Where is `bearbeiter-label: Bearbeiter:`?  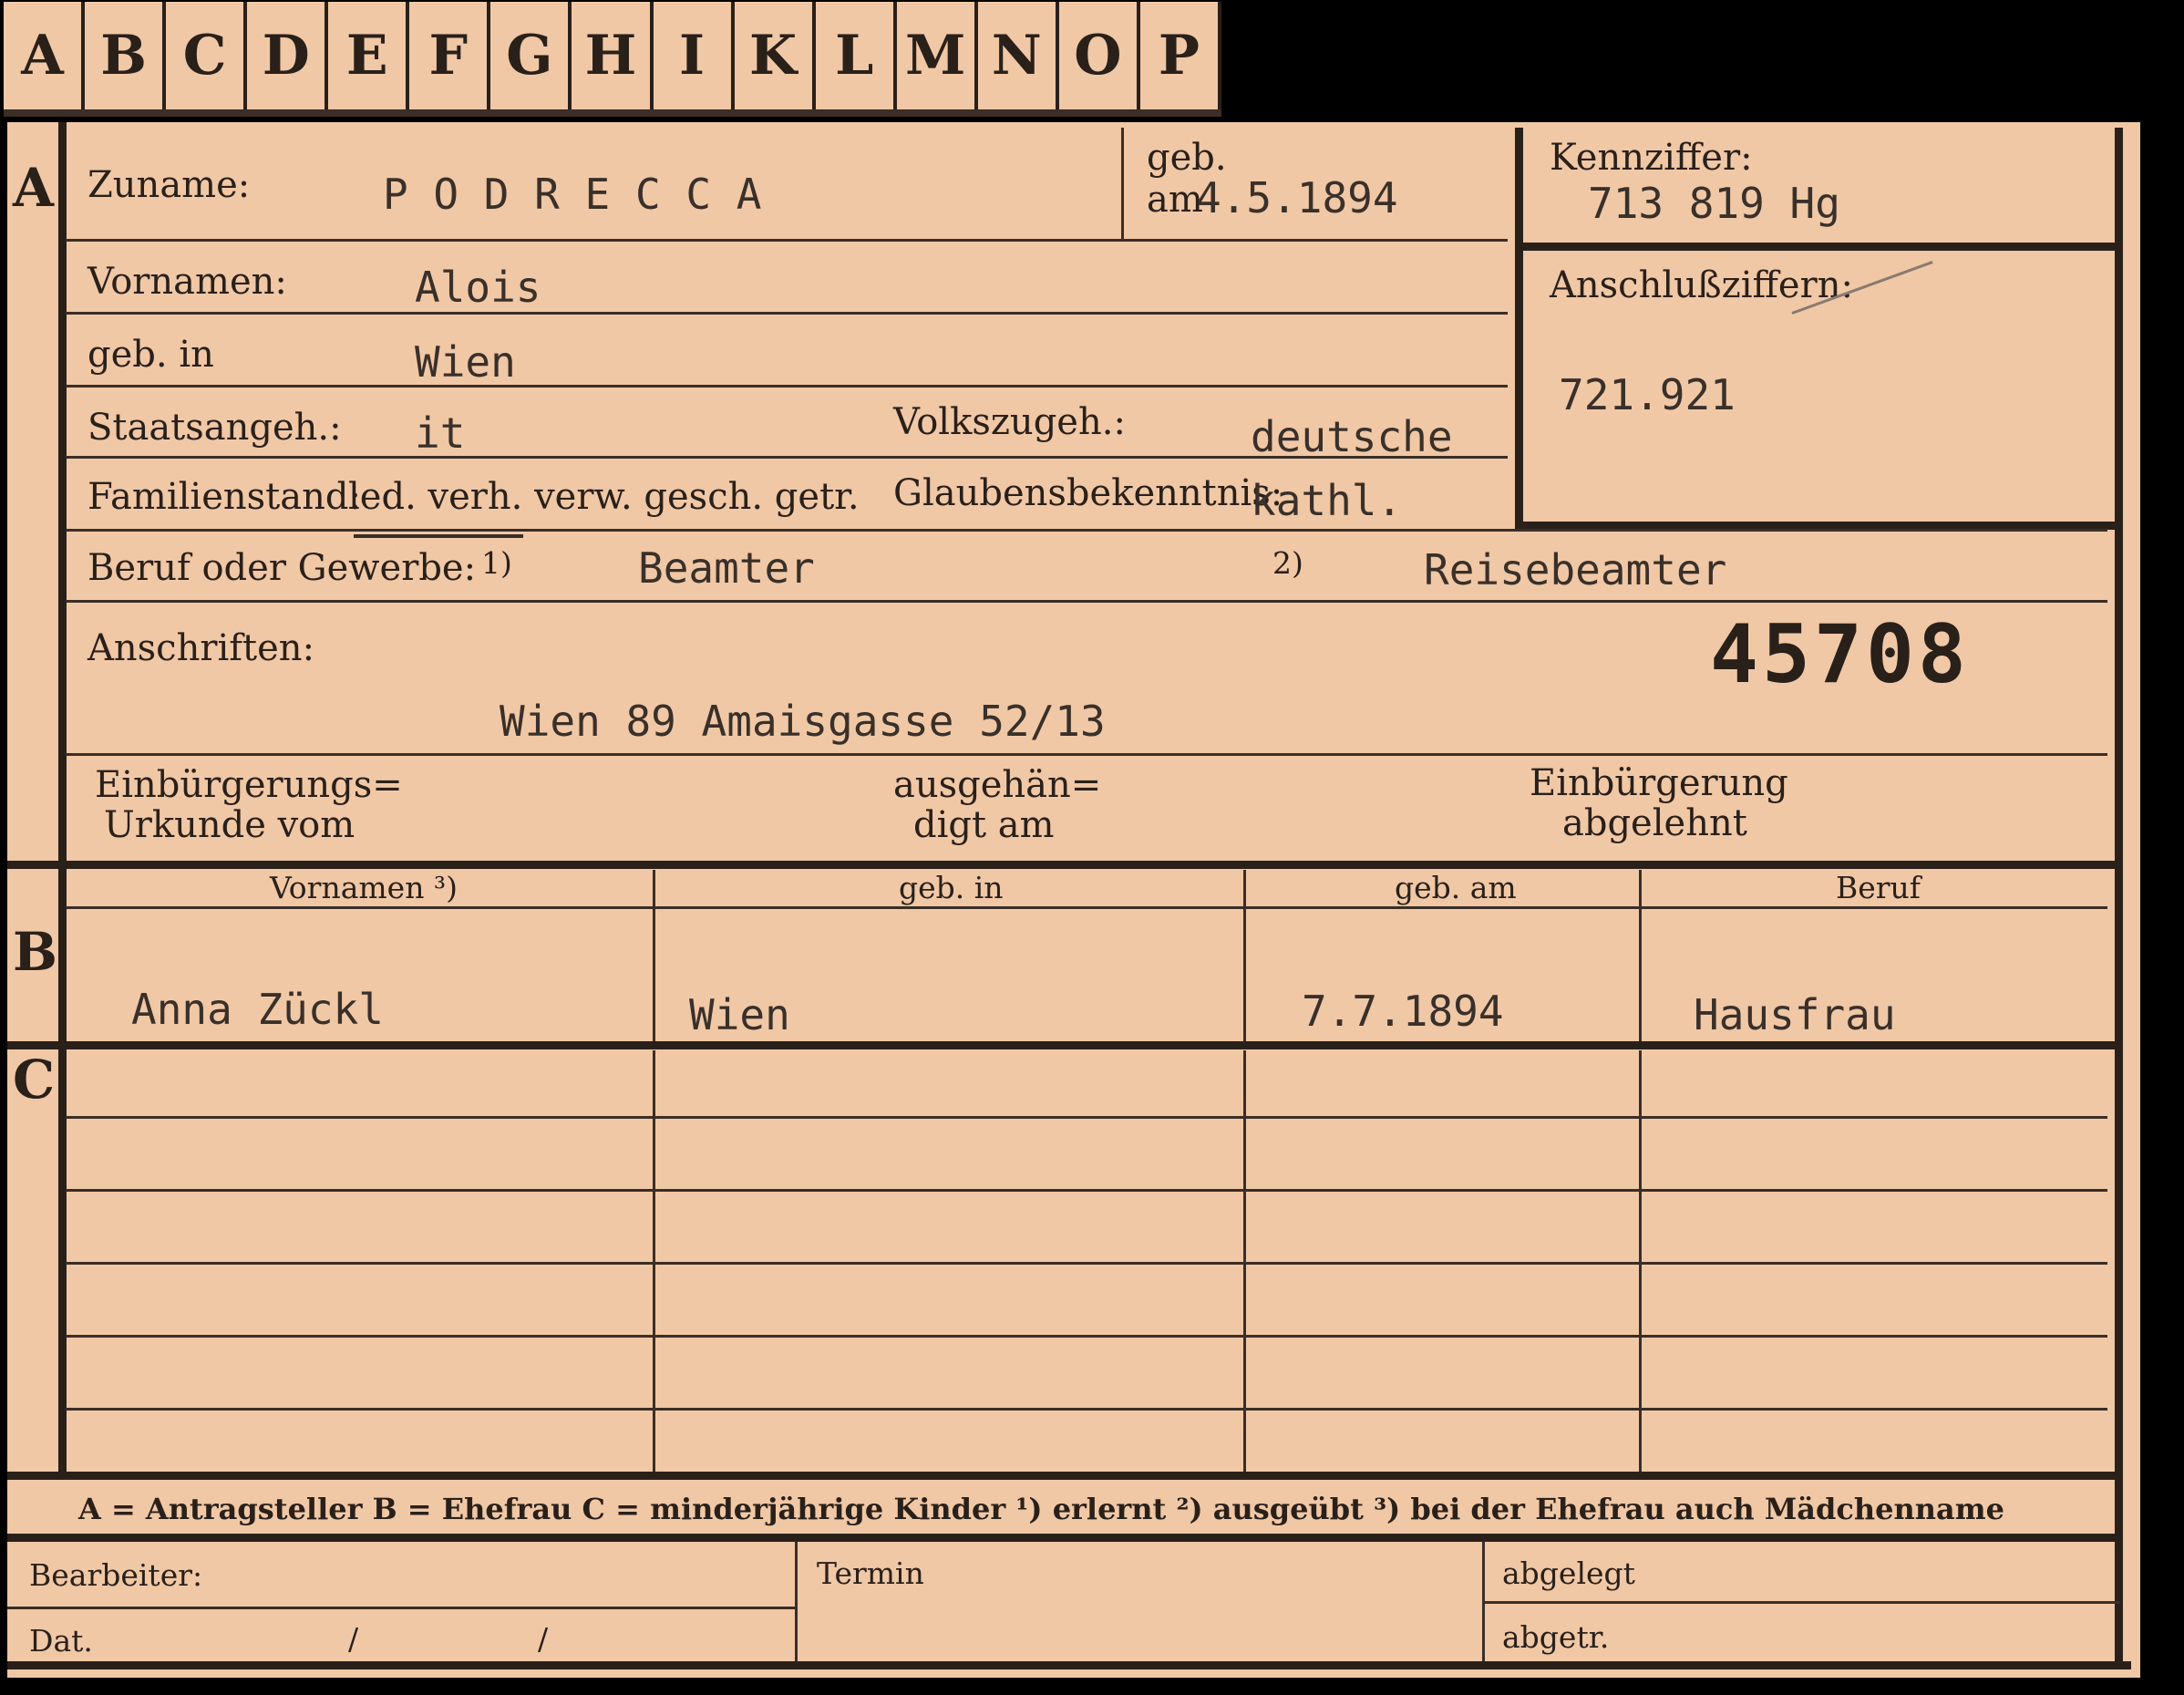 bearbeiter-label: Bearbeiter: is located at coordinates (116, 1575).